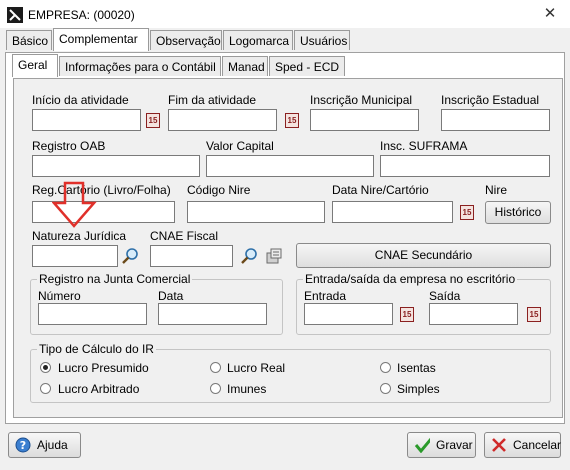 This screenshot has height=470, width=570. Describe the element at coordinates (215, 367) in the screenshot. I see `radio-lucro-real` at that location.